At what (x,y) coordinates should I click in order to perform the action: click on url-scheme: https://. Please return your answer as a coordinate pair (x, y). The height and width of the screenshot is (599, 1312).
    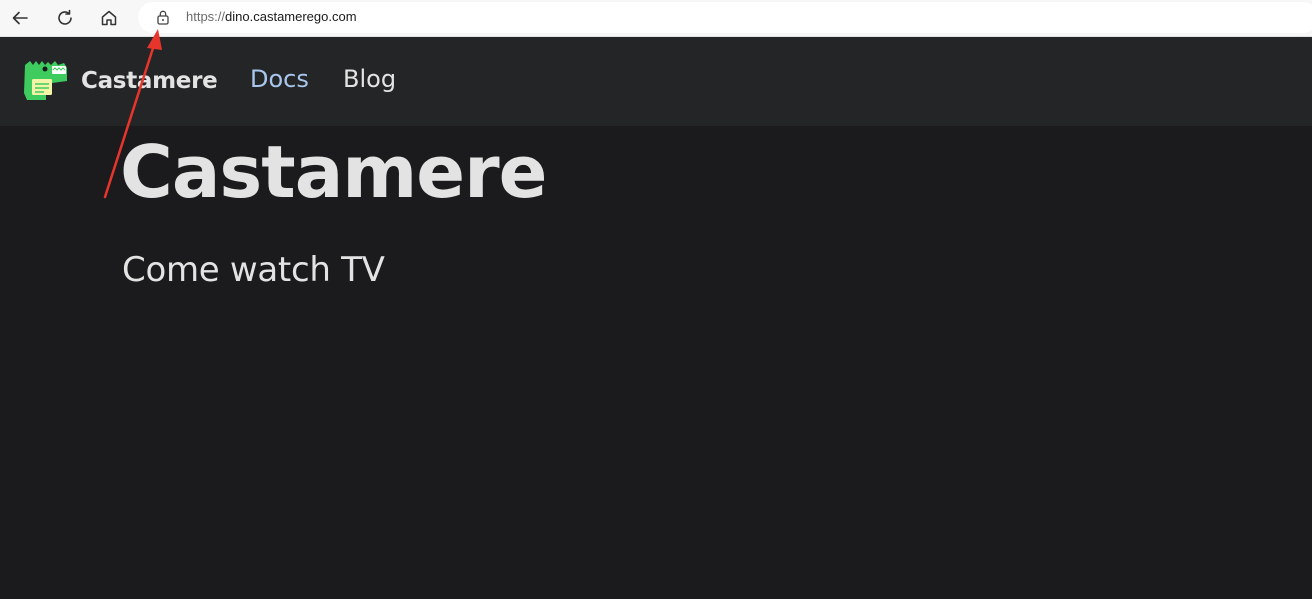
    Looking at the image, I should click on (206, 16).